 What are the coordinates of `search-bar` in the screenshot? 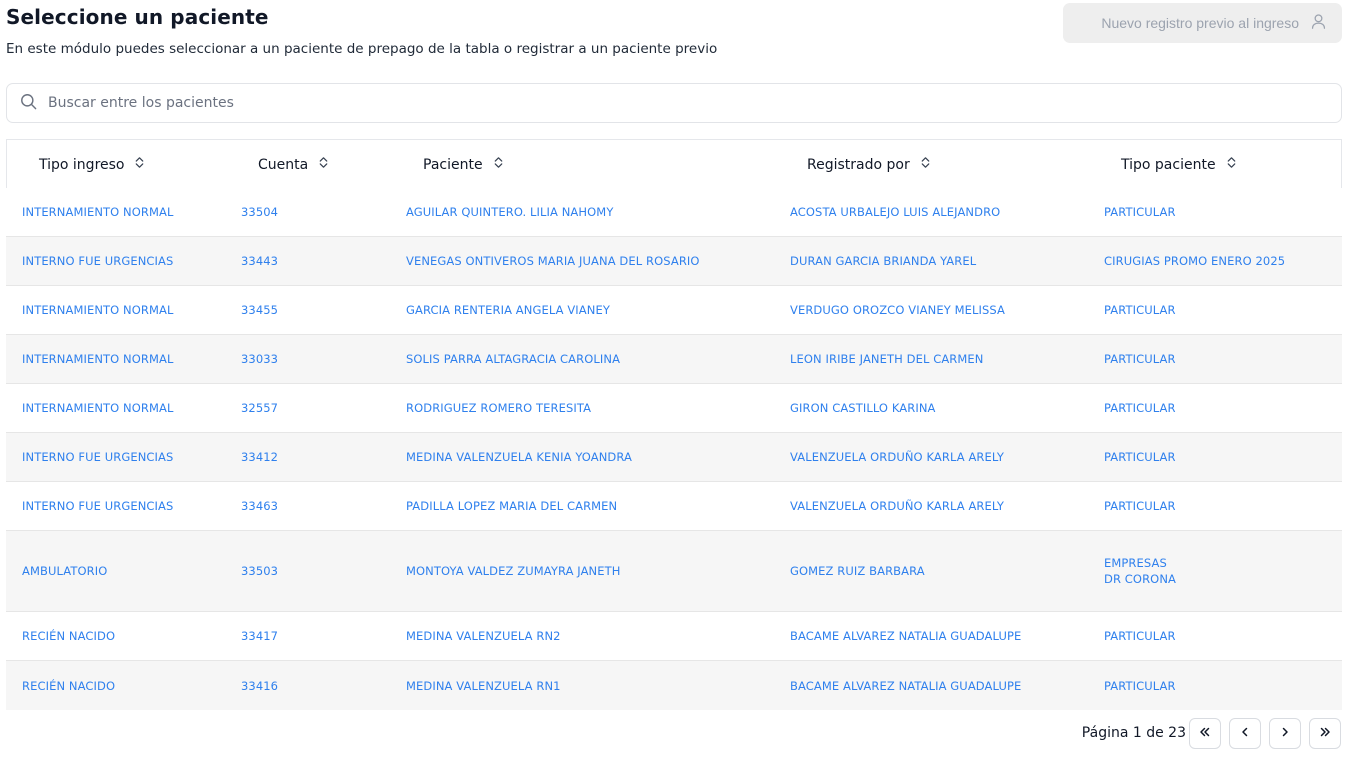 It's located at (674, 103).